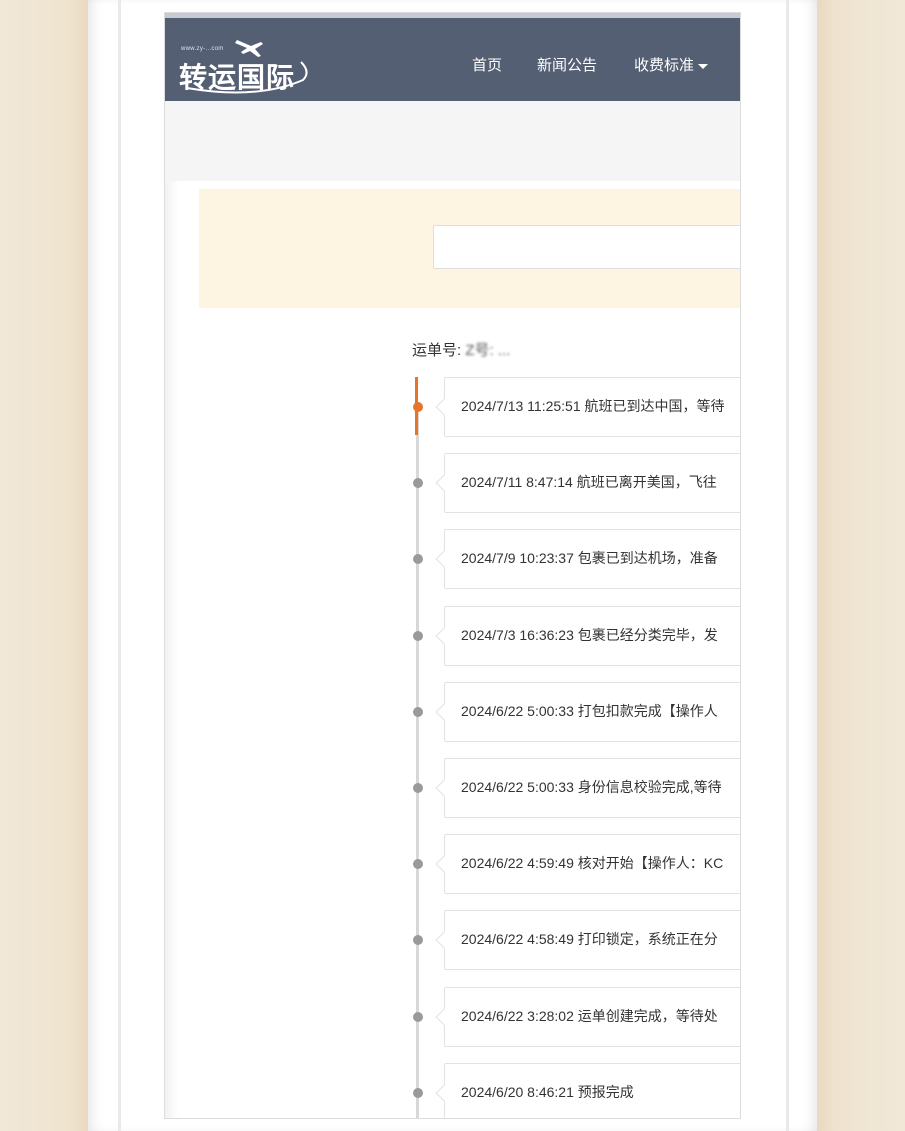  Describe the element at coordinates (861, 565) in the screenshot. I see `background-right` at that location.